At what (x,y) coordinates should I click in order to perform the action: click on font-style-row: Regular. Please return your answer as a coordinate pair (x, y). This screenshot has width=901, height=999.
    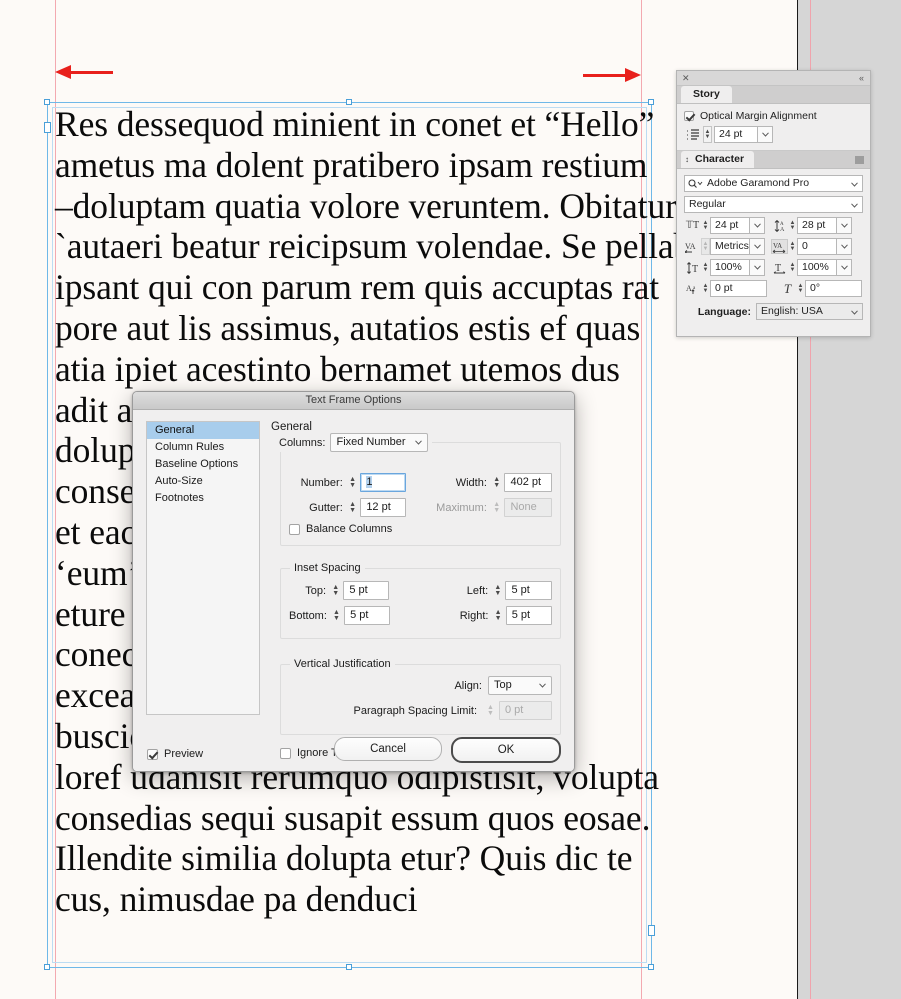
    Looking at the image, I should click on (773, 204).